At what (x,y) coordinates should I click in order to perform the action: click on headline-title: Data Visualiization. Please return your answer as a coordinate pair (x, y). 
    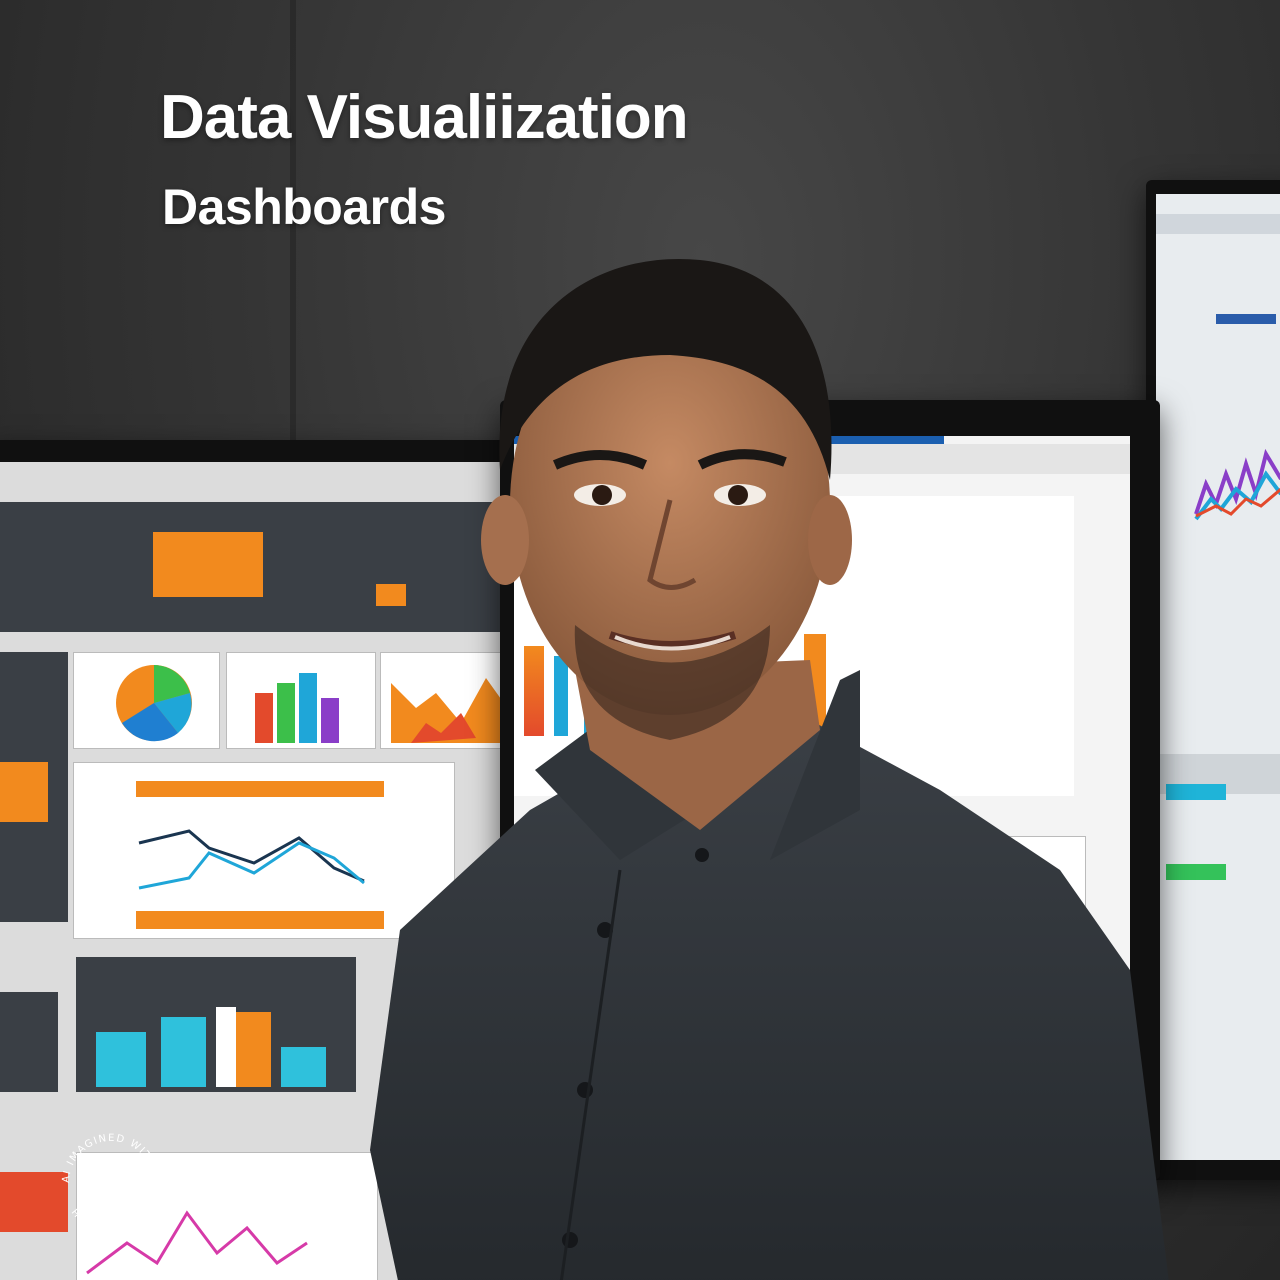
    Looking at the image, I should click on (424, 117).